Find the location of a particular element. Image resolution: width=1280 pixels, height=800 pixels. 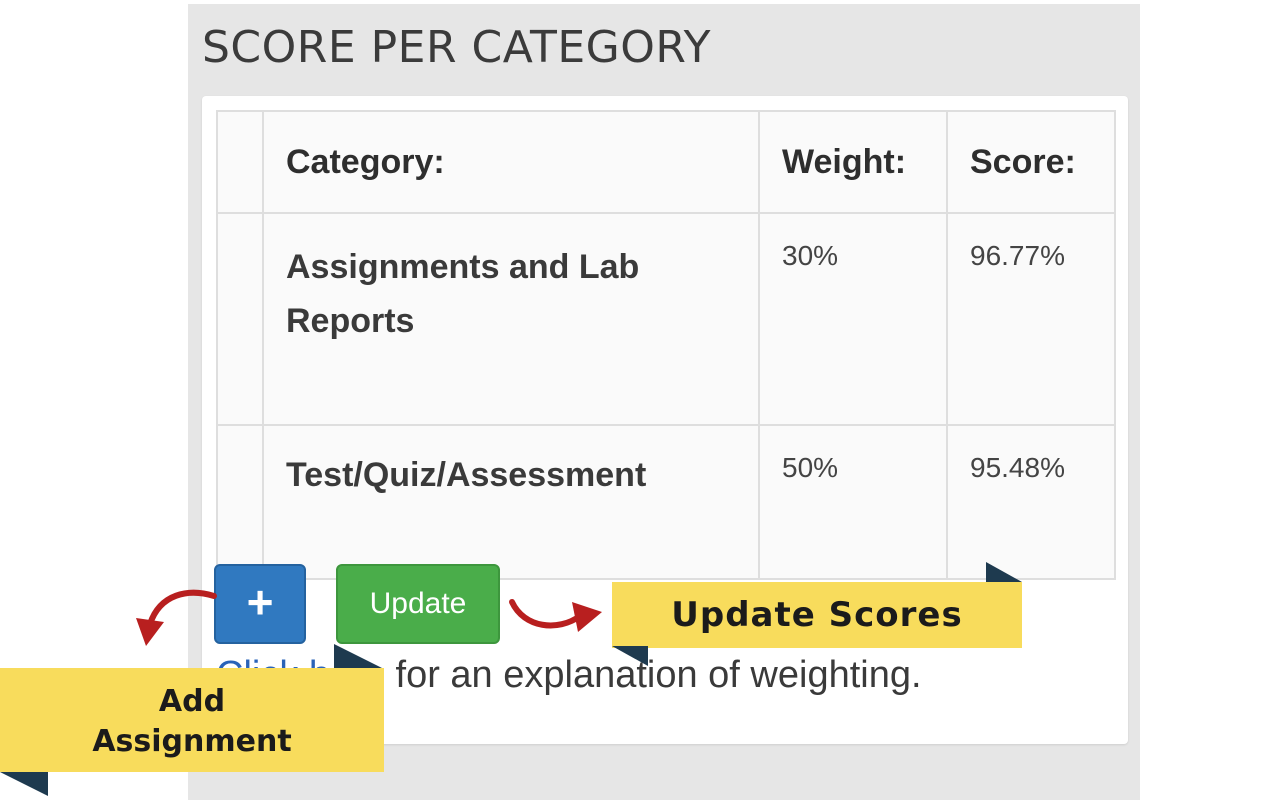

table-header-row: Category: Weight: Score: is located at coordinates (666, 162).